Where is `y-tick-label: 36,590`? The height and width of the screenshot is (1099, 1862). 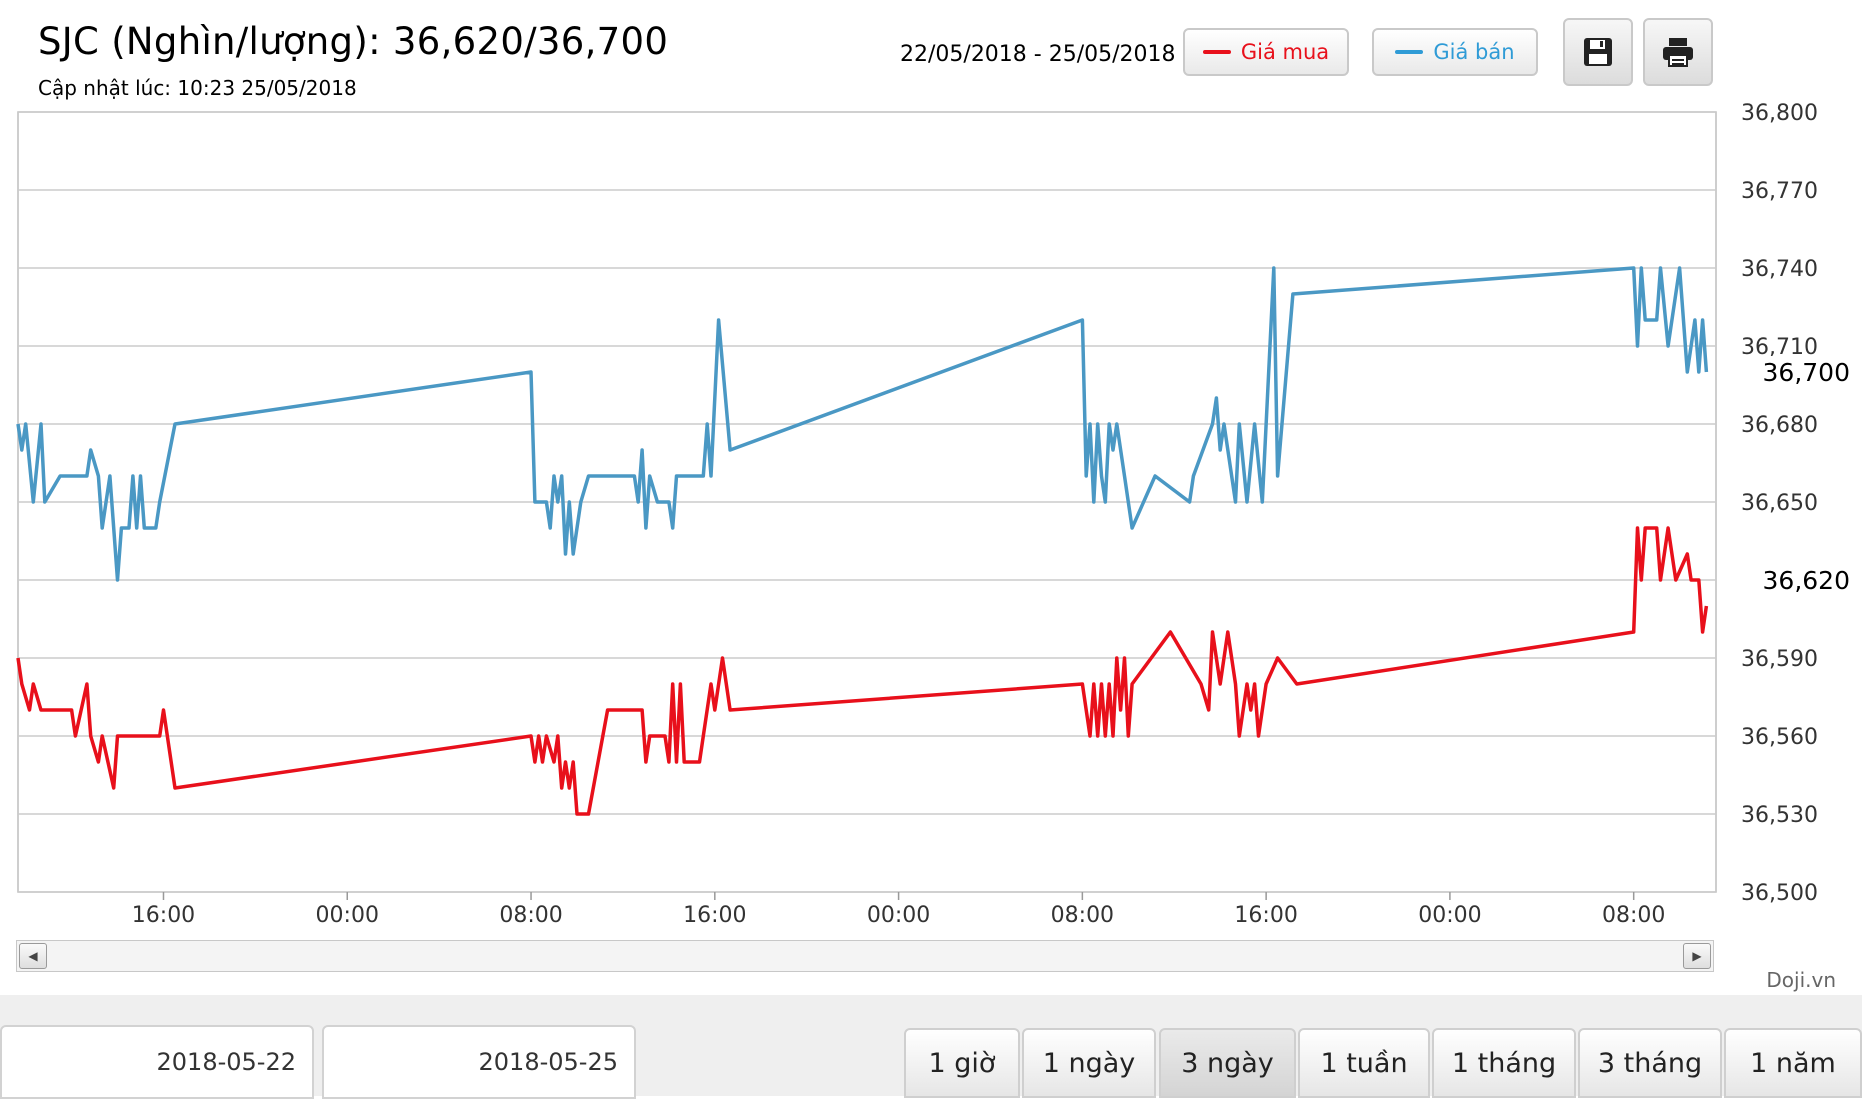
y-tick-label: 36,590 is located at coordinates (1779, 659).